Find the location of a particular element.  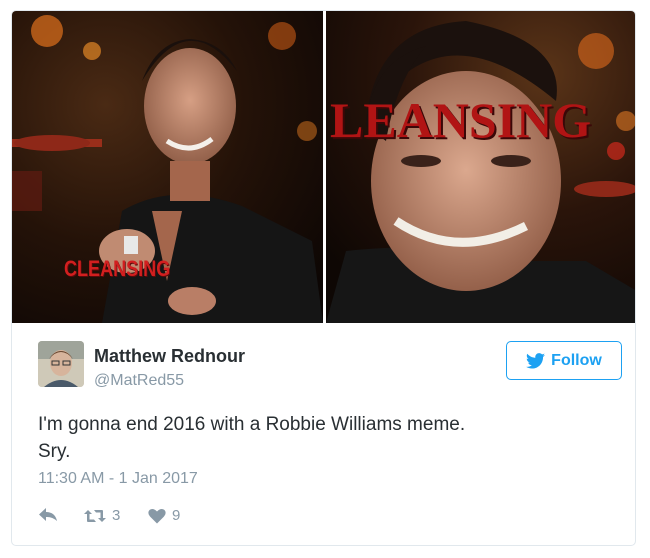

reply-icon is located at coordinates (48, 514).